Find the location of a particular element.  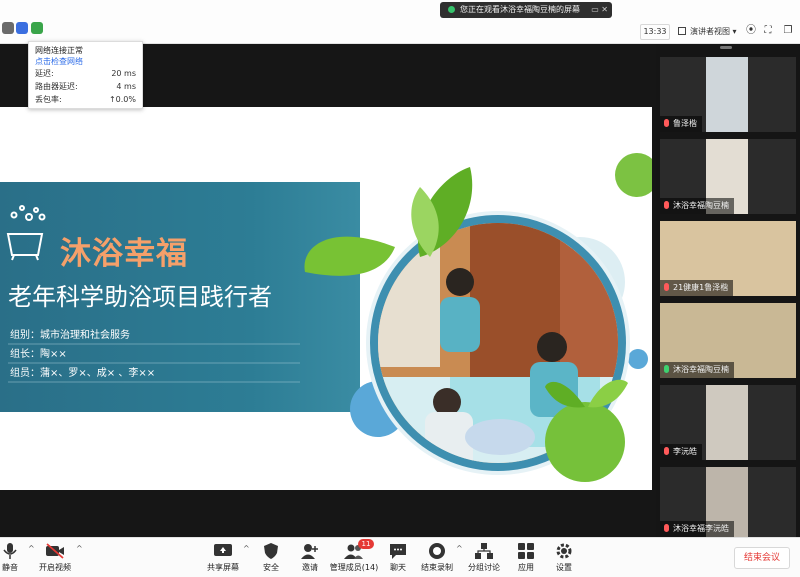

video-off-icon is located at coordinates (55, 551).